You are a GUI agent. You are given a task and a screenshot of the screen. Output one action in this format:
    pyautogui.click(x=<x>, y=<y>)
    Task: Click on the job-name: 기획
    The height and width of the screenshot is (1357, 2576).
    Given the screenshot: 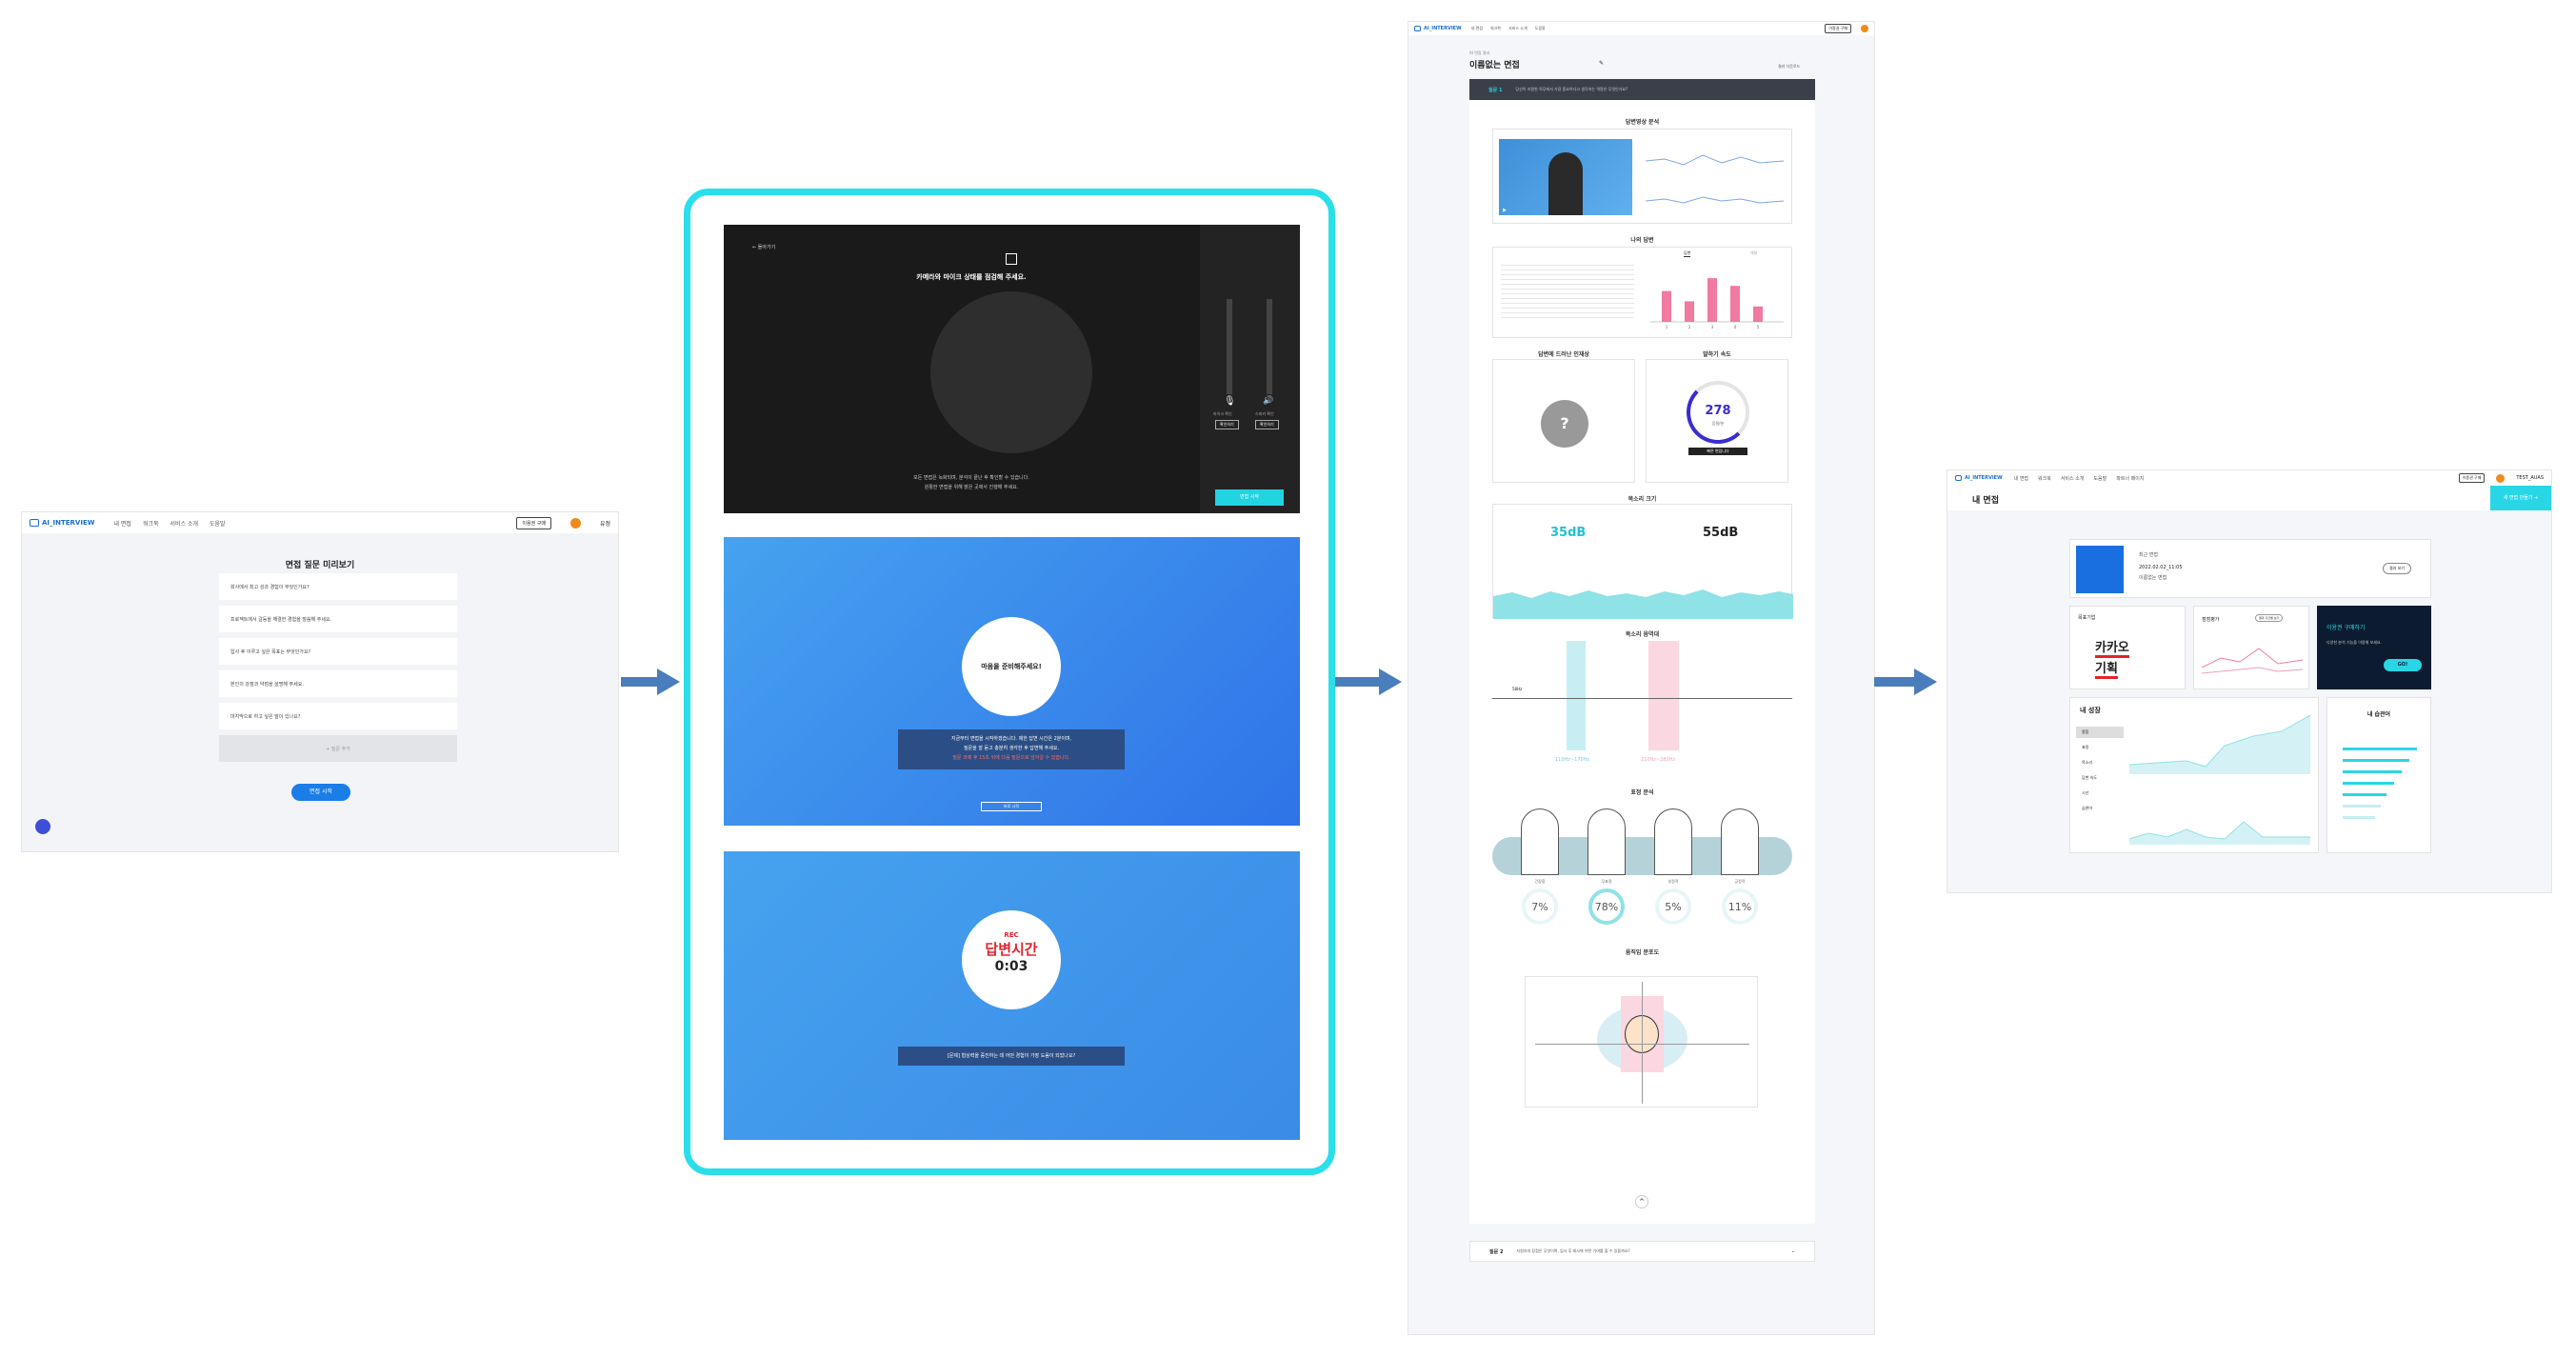 What is the action you would take?
    pyautogui.click(x=2106, y=668)
    